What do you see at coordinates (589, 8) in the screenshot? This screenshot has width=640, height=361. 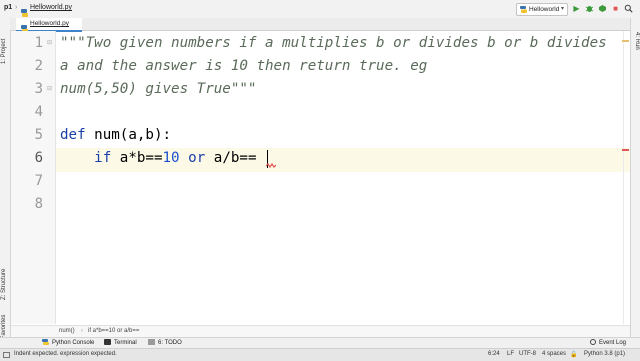 I see `debug-icon` at bounding box center [589, 8].